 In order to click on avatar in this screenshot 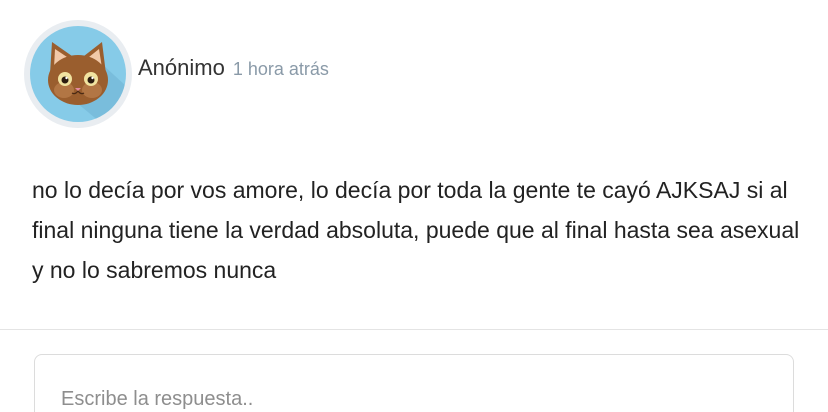, I will do `click(78, 74)`.